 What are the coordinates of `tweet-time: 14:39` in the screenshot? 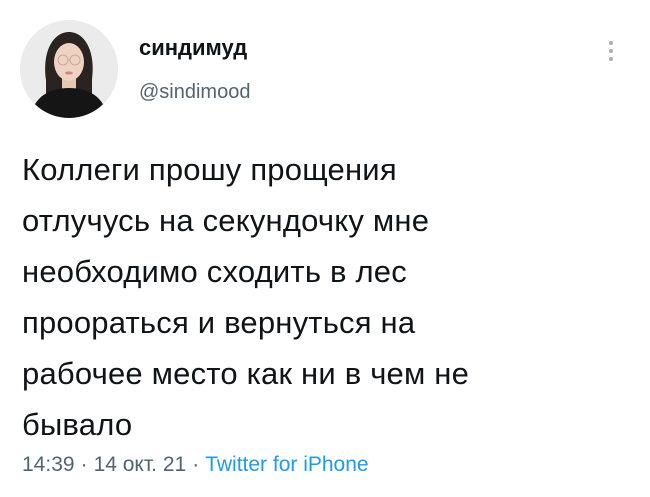 It's located at (48, 464).